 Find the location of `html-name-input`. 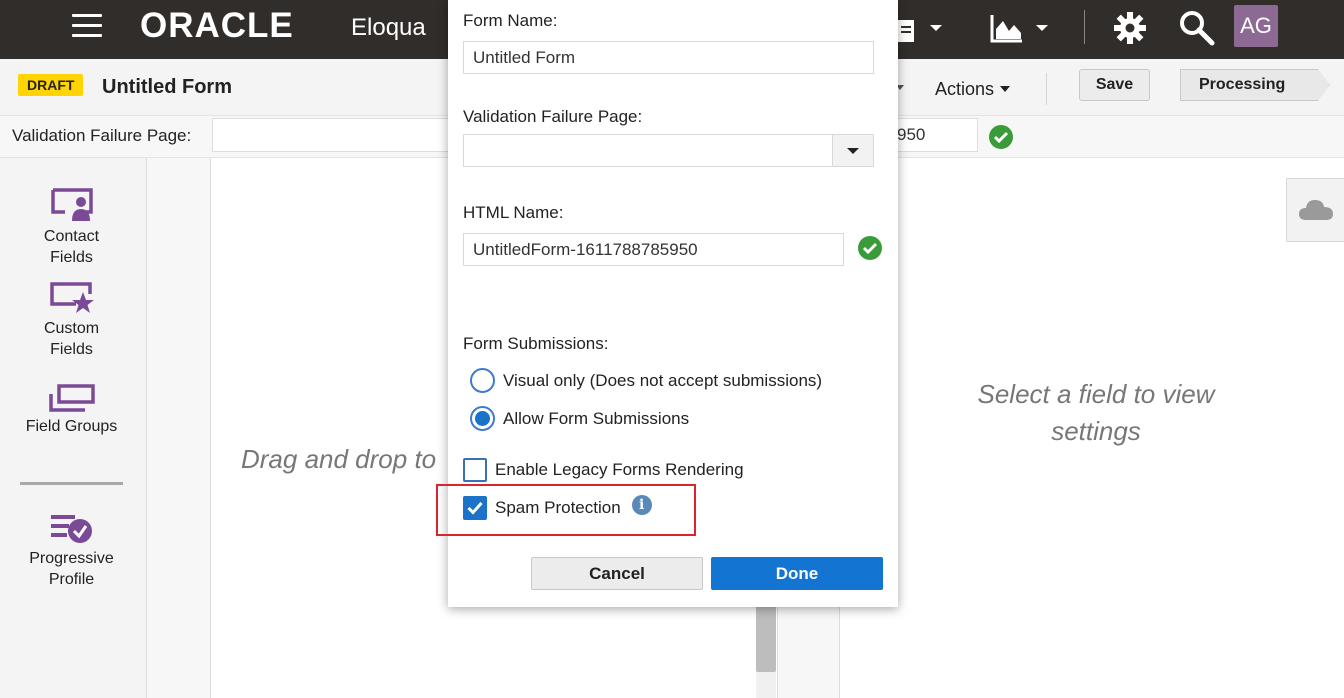

html-name-input is located at coordinates (653, 249).